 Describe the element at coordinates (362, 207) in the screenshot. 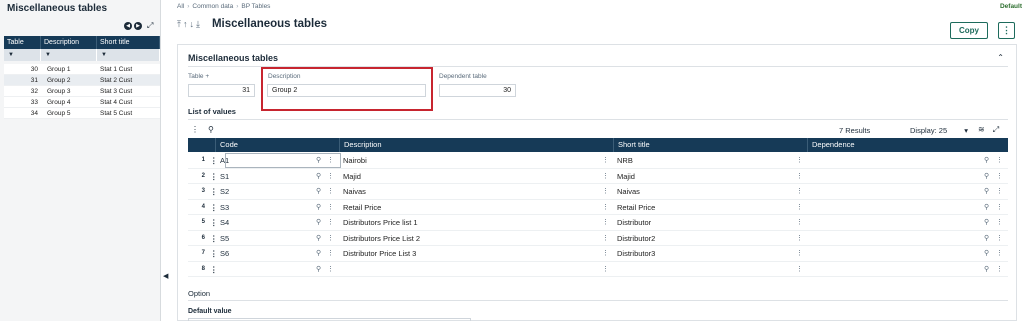

I see `description-cell: Retail Price` at that location.